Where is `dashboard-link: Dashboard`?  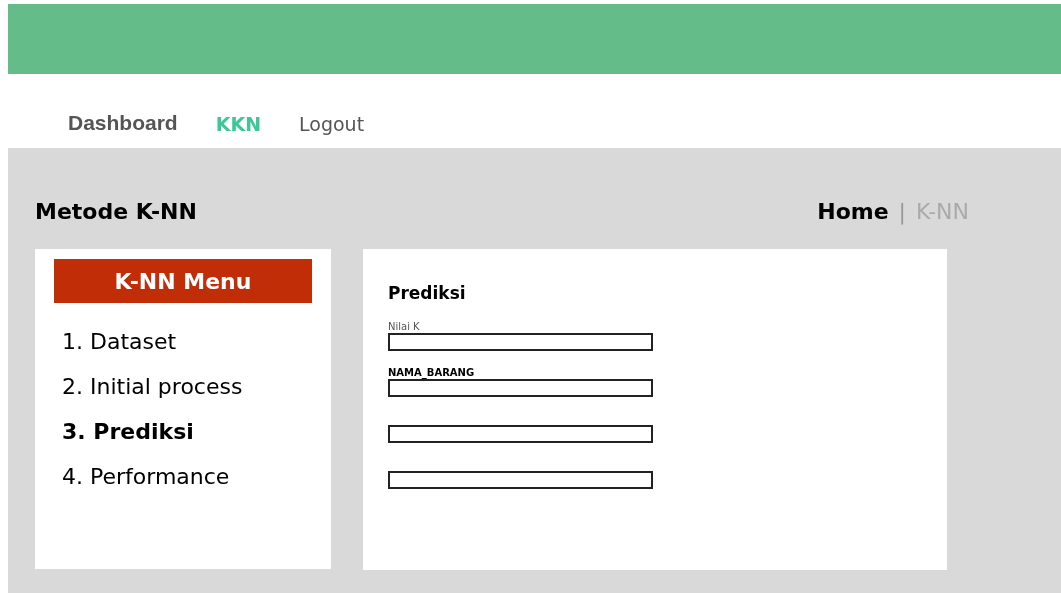 dashboard-link: Dashboard is located at coordinates (123, 122).